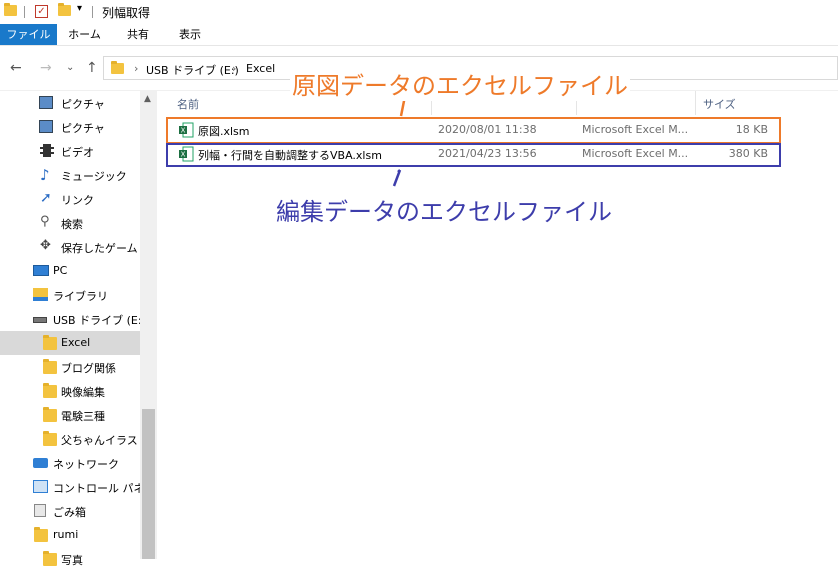  I want to click on highlight-box-edited, so click(473, 155).